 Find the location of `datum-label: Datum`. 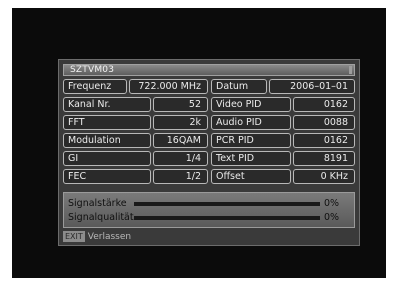

datum-label: Datum is located at coordinates (239, 86).